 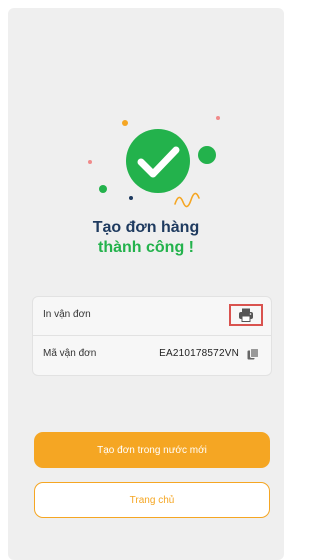 I want to click on success-illustration, so click(x=154, y=162).